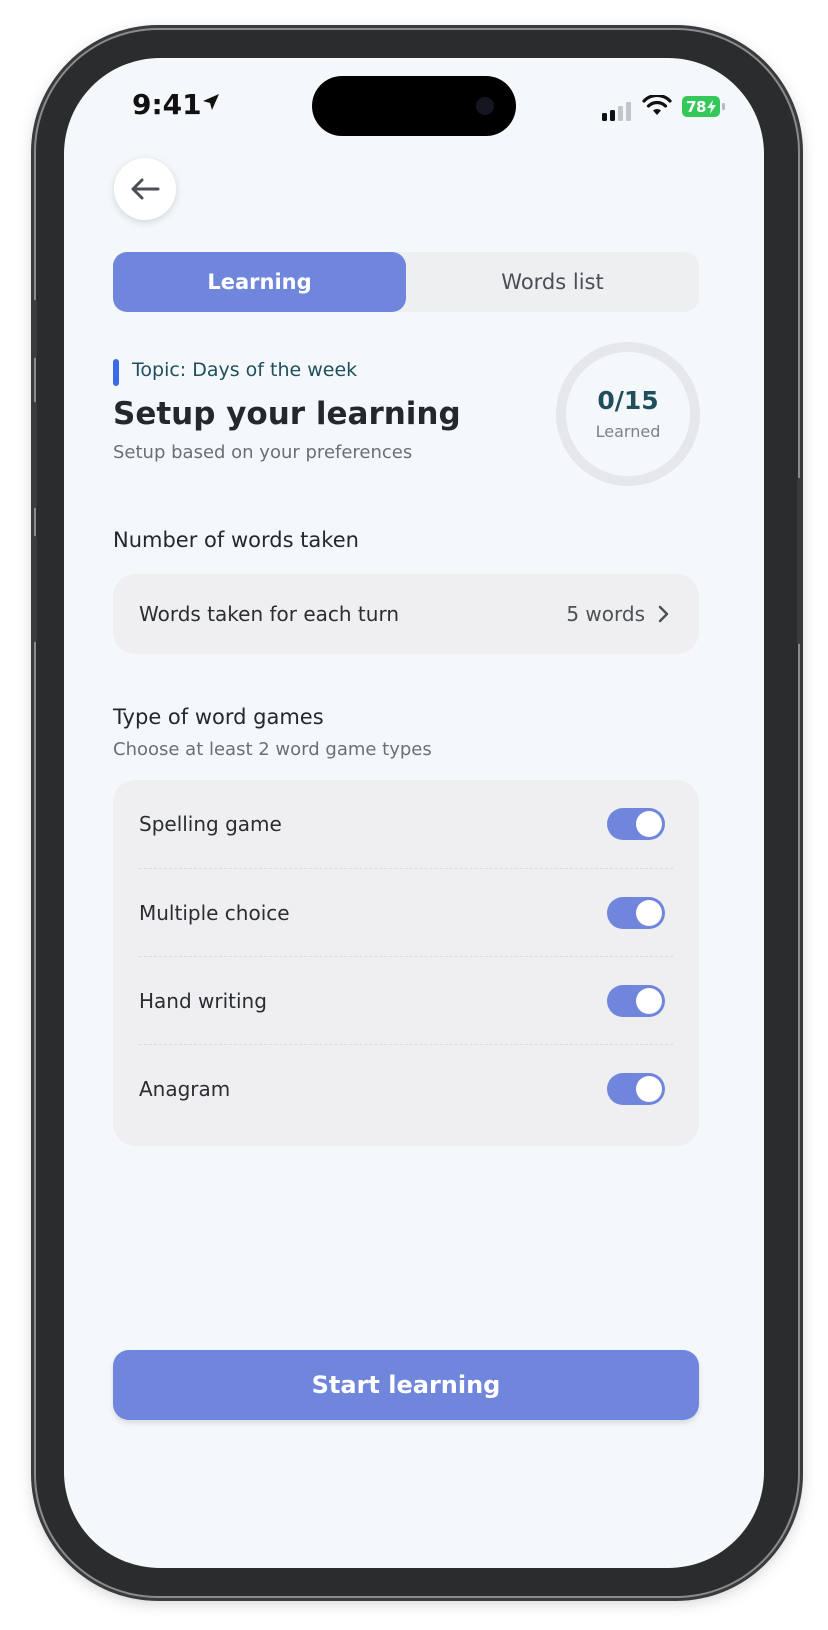 The width and height of the screenshot is (828, 1630). Describe the element at coordinates (272, 749) in the screenshot. I see `games-section-subheading: Choose at least 2 word game types` at that location.